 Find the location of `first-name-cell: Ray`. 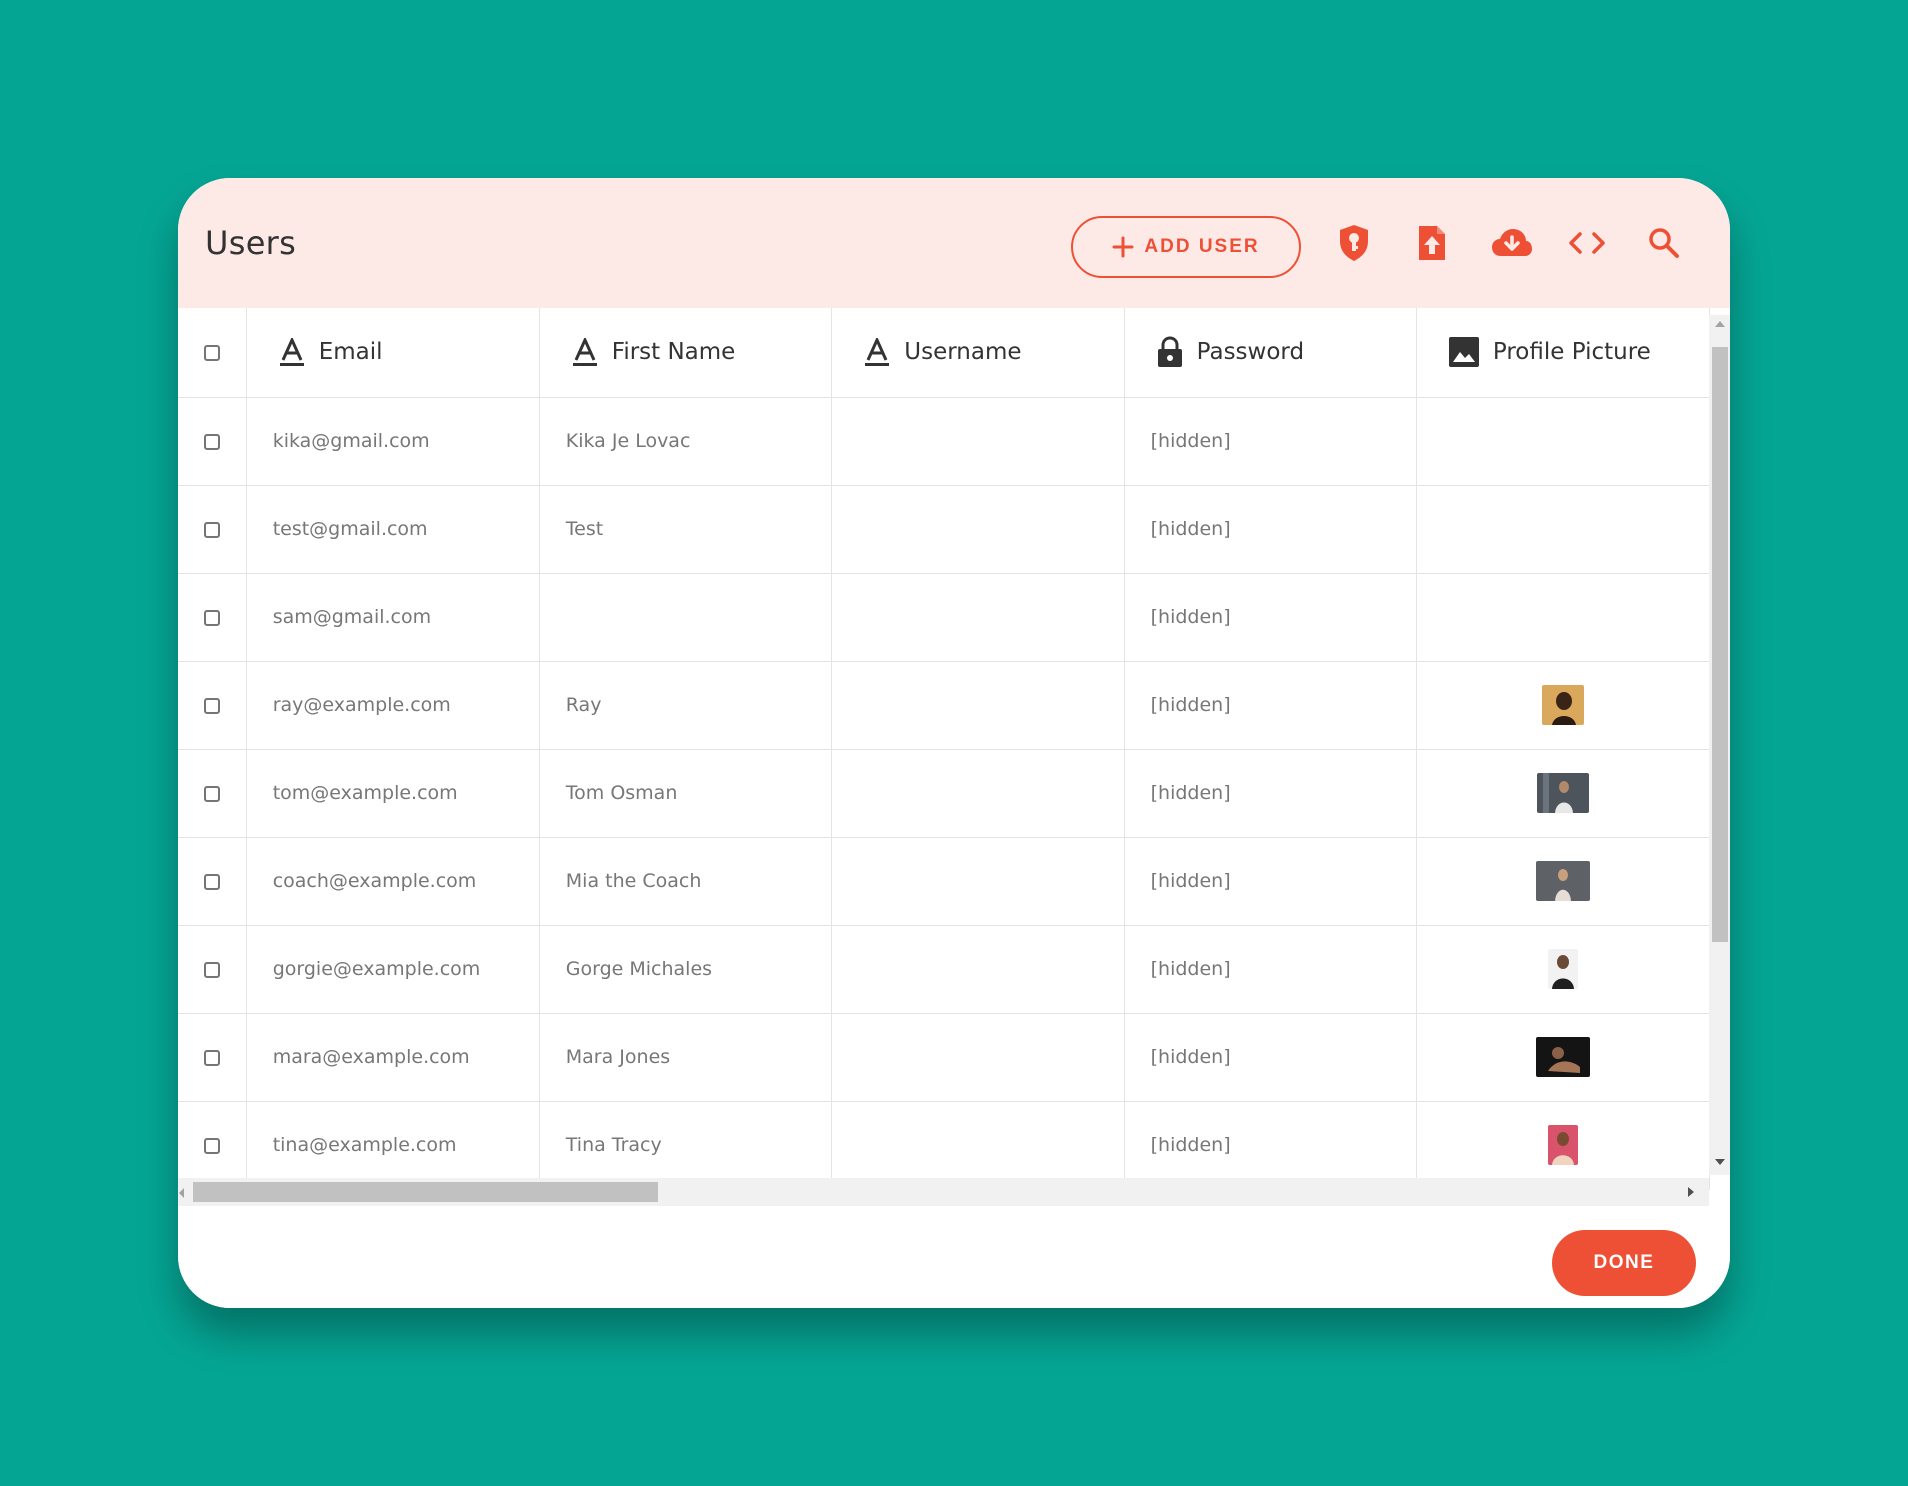

first-name-cell: Ray is located at coordinates (686, 705).